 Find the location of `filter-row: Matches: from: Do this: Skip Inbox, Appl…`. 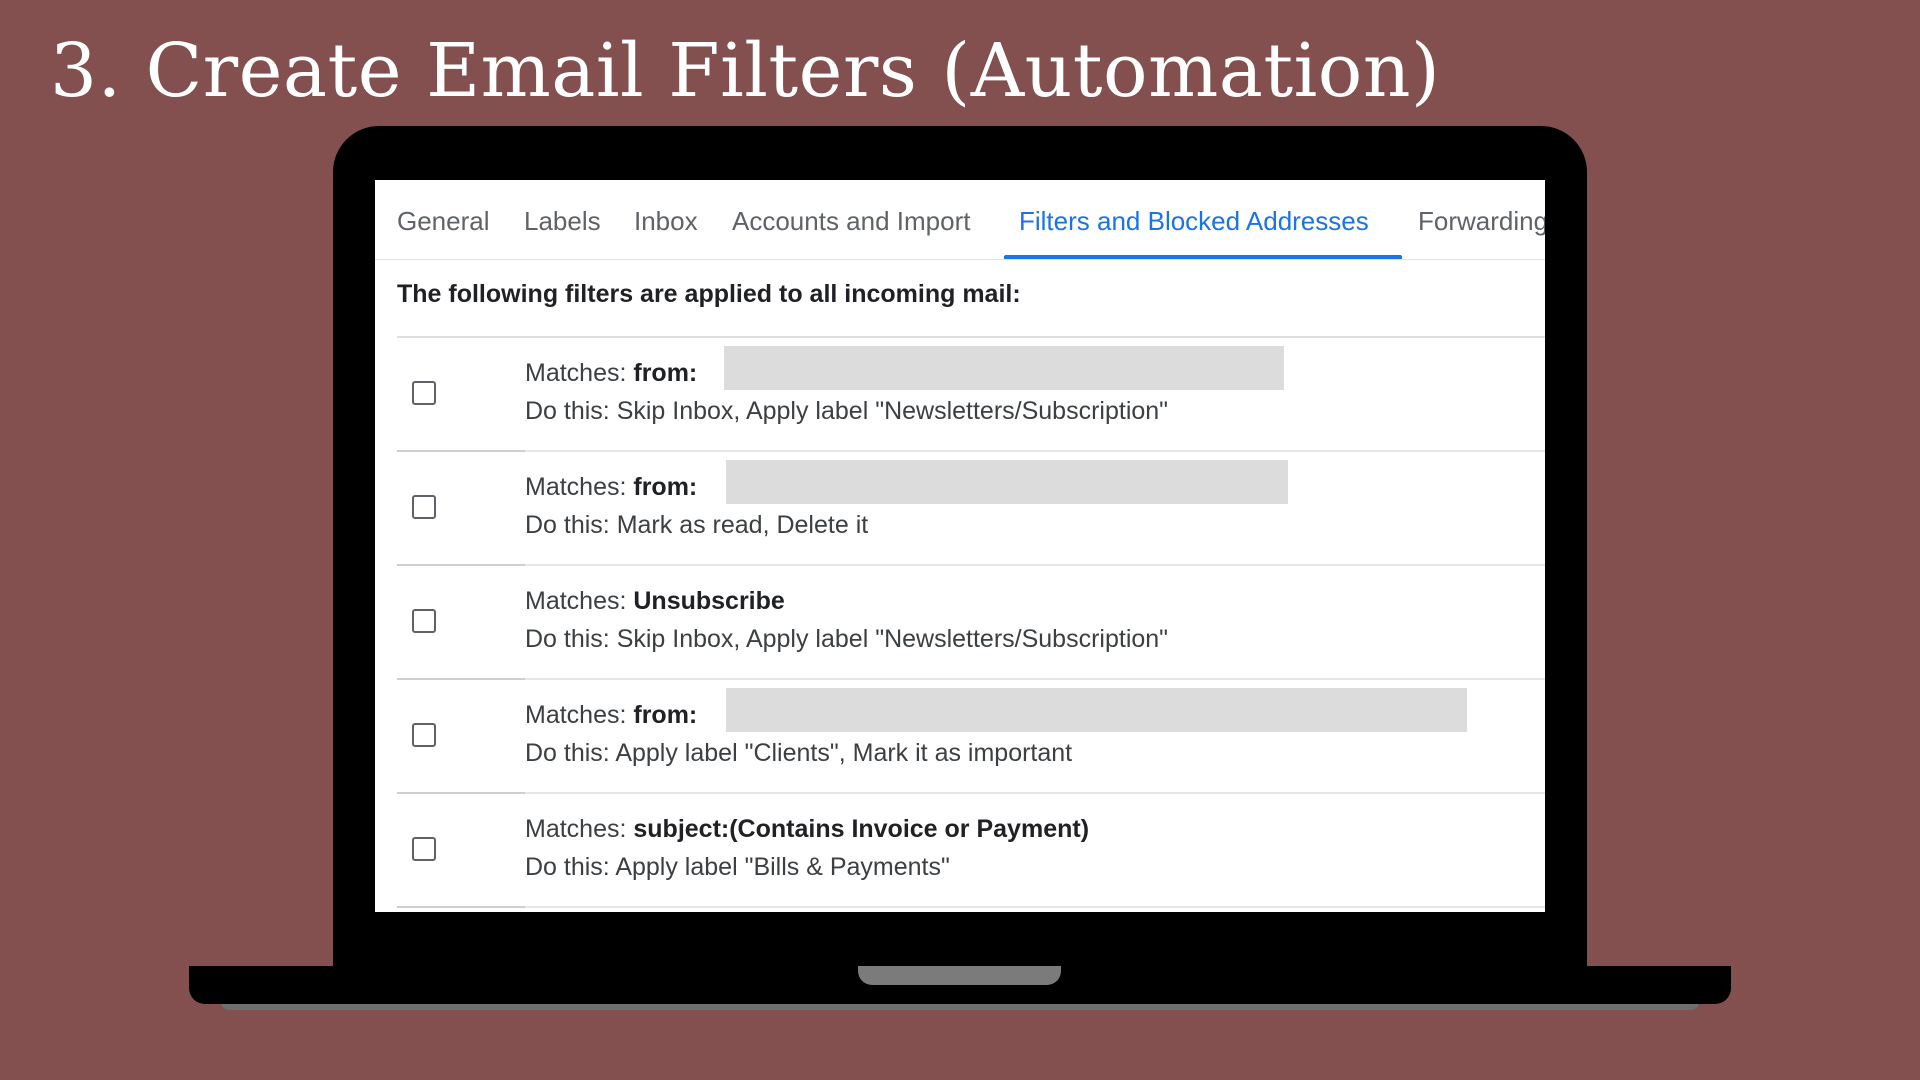

filter-row: Matches: from: Do this: Skip Inbox, Appl… is located at coordinates (971, 395).